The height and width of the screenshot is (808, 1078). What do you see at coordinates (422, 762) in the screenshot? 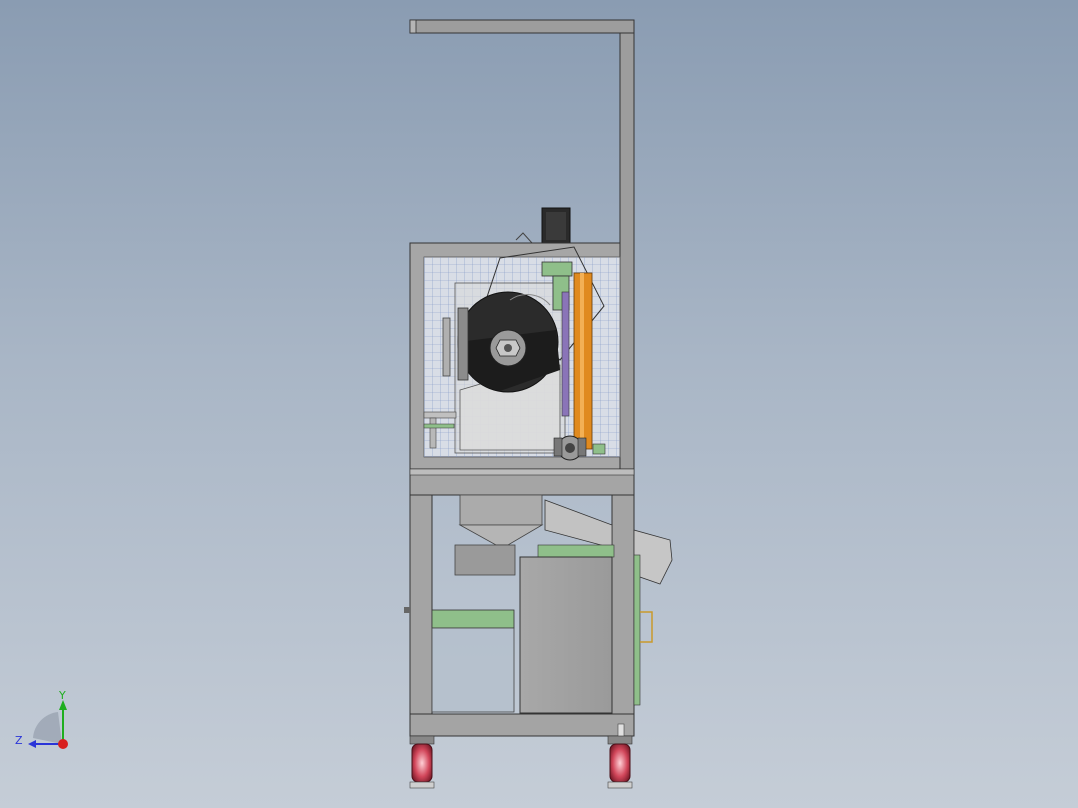
I see `caster-left` at bounding box center [422, 762].